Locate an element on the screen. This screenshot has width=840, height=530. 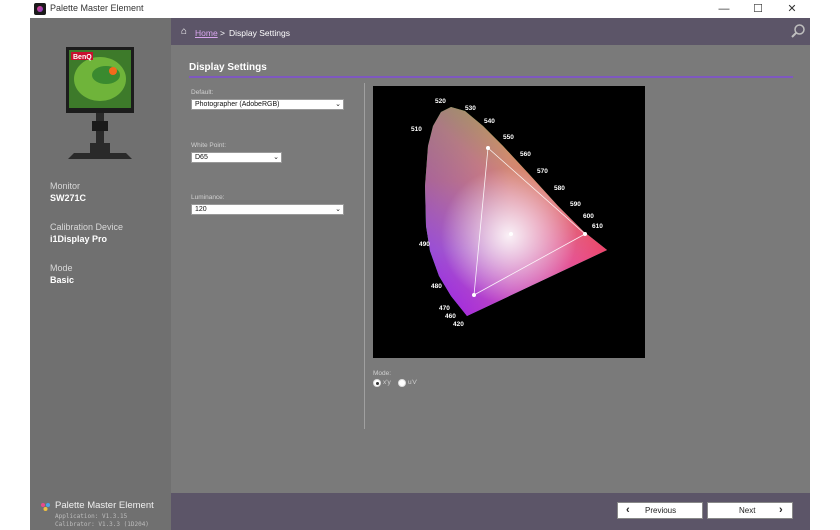
calibration-device-label: Calibration Device is located at coordinates (87, 227).